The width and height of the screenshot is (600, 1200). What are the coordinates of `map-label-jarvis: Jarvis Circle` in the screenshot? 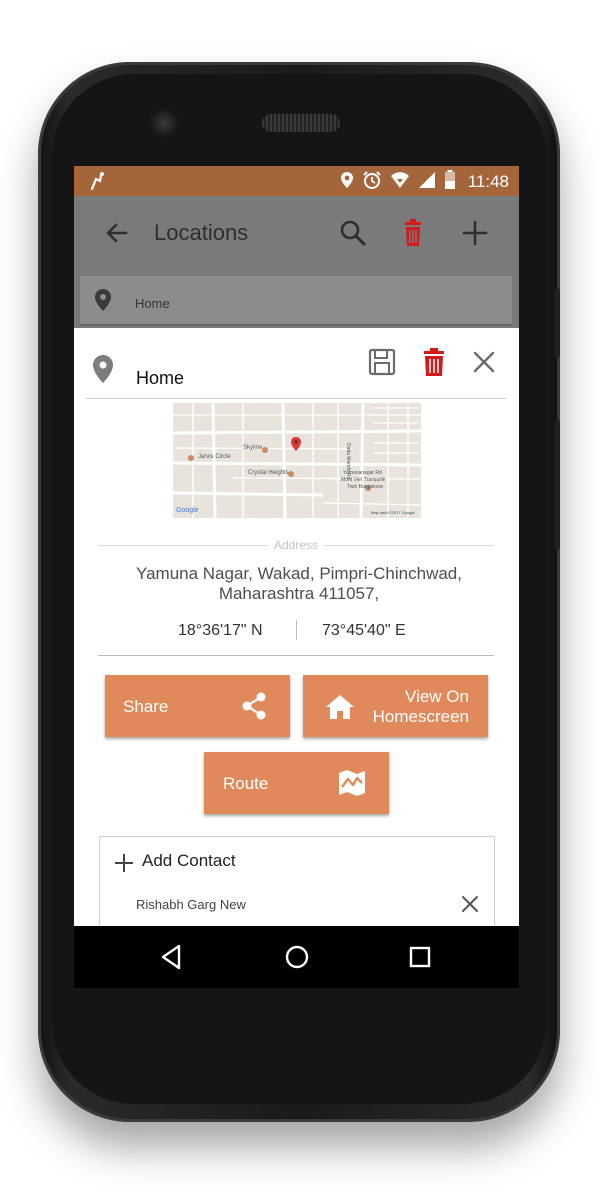 It's located at (214, 457).